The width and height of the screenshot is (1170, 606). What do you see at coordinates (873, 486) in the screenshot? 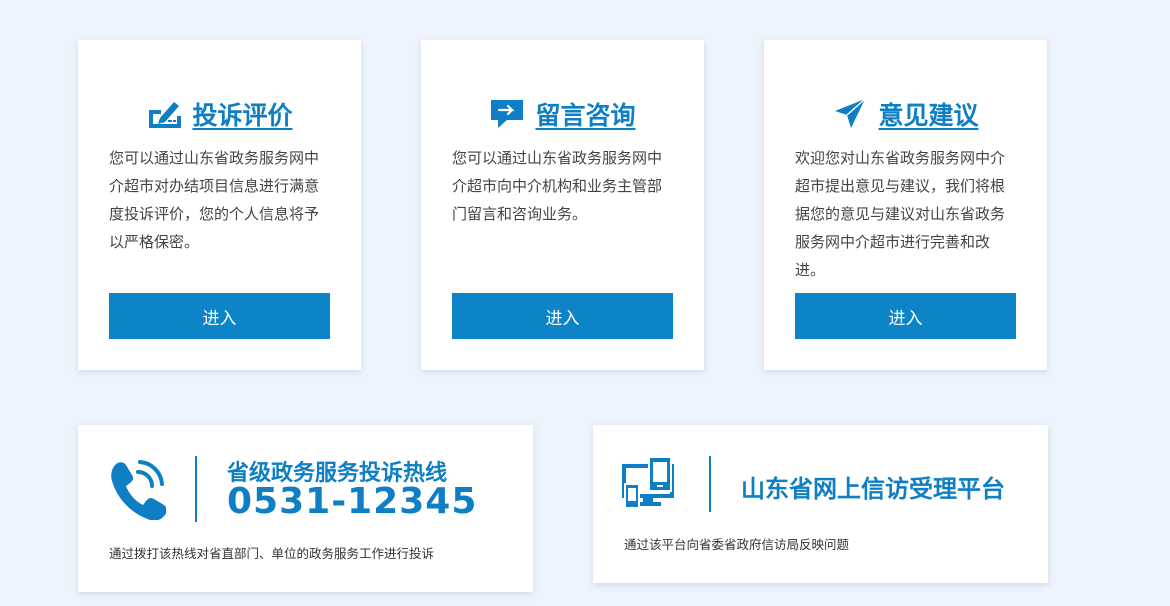
I see `petition-title: 山东省网上信访受理平台` at bounding box center [873, 486].